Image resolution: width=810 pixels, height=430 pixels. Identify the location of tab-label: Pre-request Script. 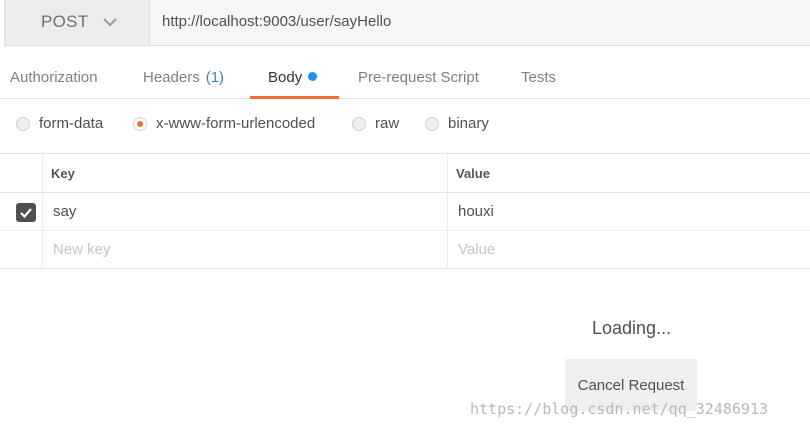
(418, 77).